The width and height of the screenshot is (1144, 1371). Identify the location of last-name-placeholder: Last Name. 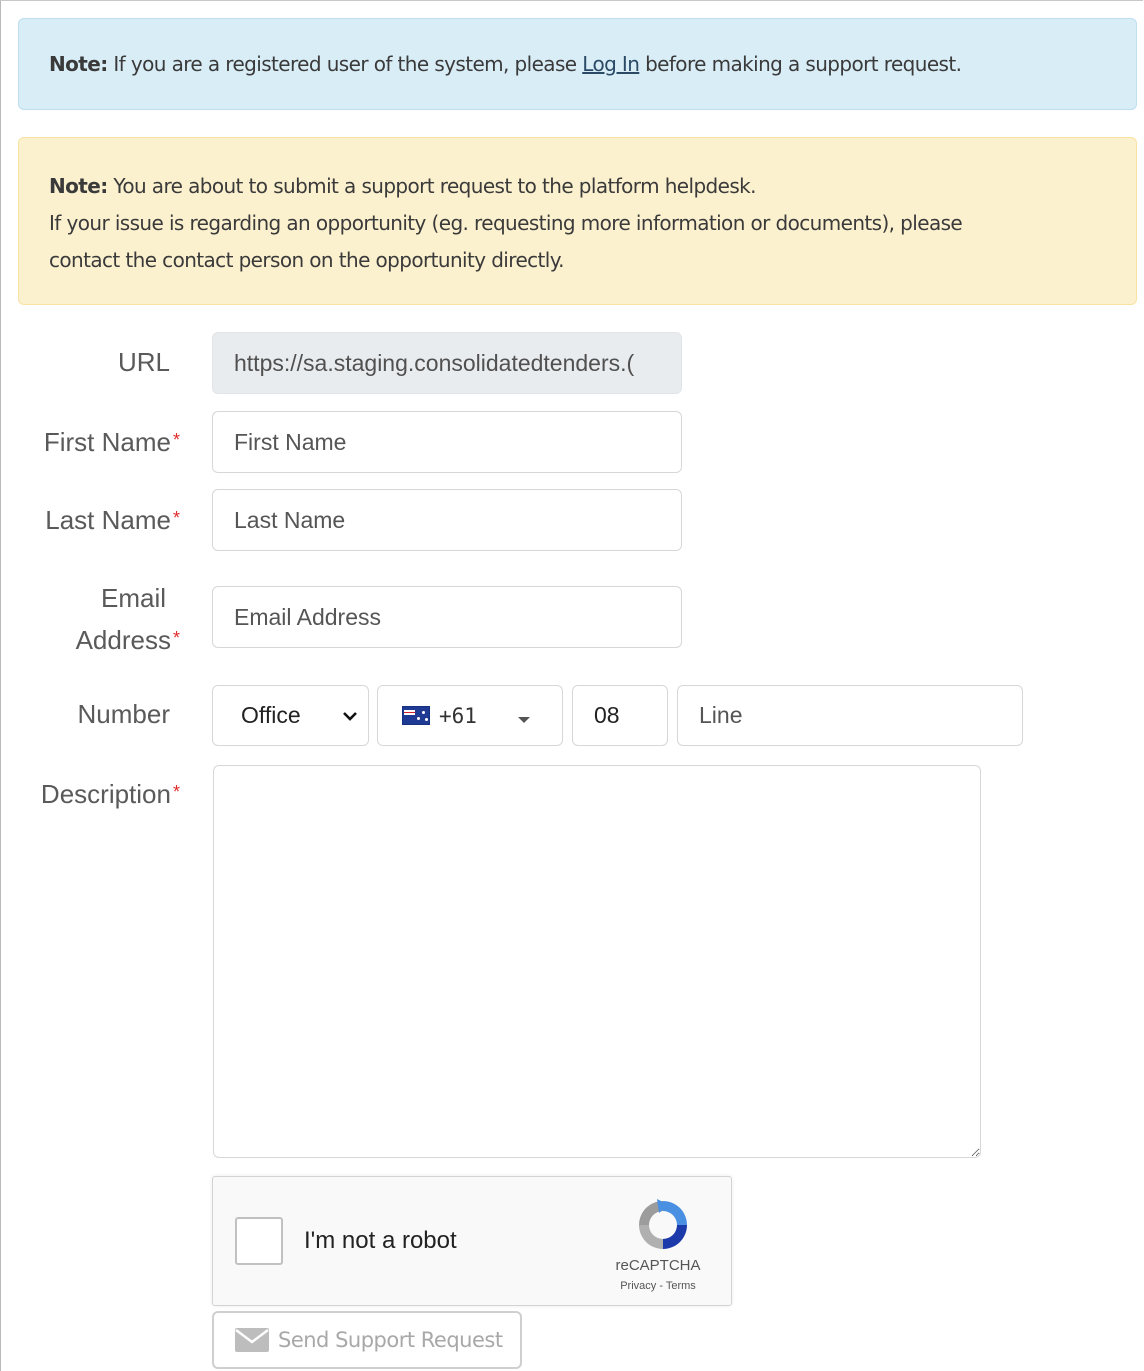
(290, 519).